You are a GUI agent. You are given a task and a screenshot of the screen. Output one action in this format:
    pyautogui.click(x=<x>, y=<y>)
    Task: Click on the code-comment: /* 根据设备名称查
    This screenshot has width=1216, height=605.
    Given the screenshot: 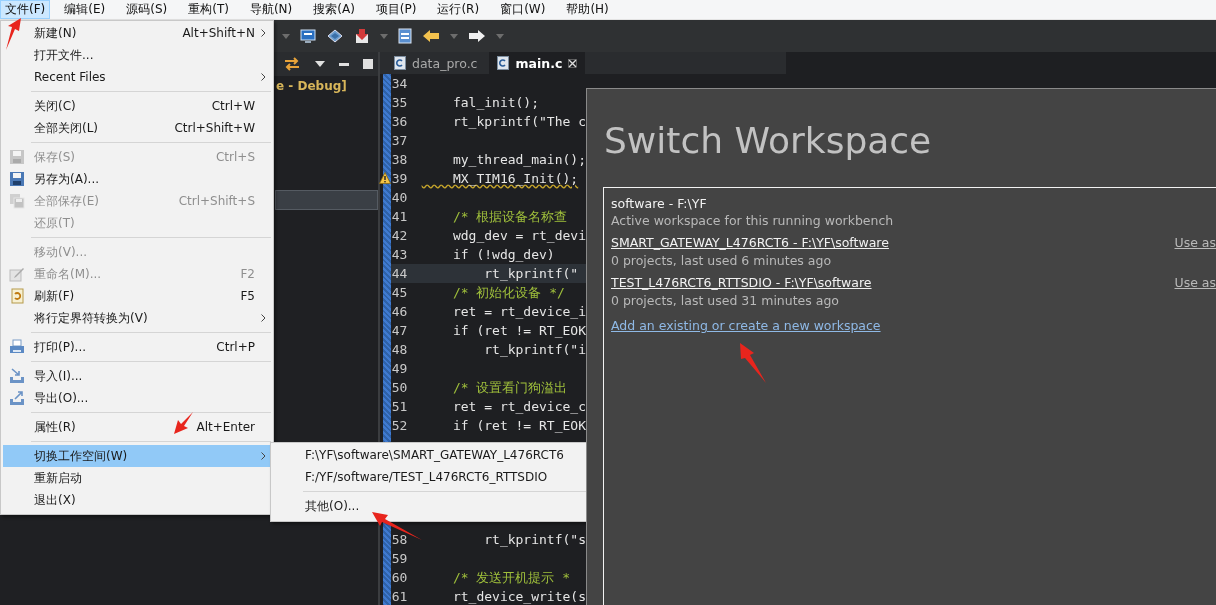 What is the action you would take?
    pyautogui.click(x=509, y=216)
    